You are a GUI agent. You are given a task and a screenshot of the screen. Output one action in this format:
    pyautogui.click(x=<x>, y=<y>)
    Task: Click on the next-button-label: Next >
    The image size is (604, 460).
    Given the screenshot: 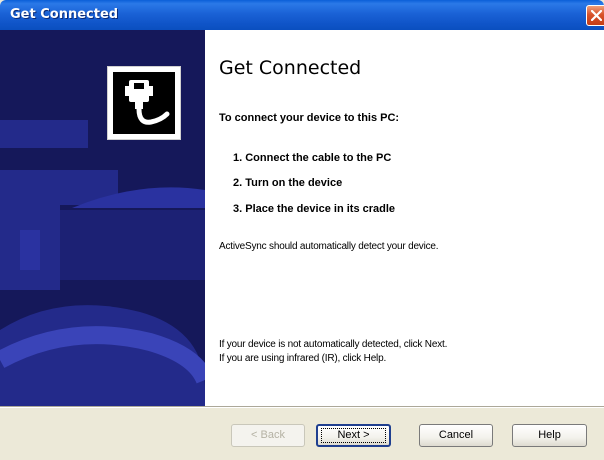 What is the action you would take?
    pyautogui.click(x=353, y=435)
    